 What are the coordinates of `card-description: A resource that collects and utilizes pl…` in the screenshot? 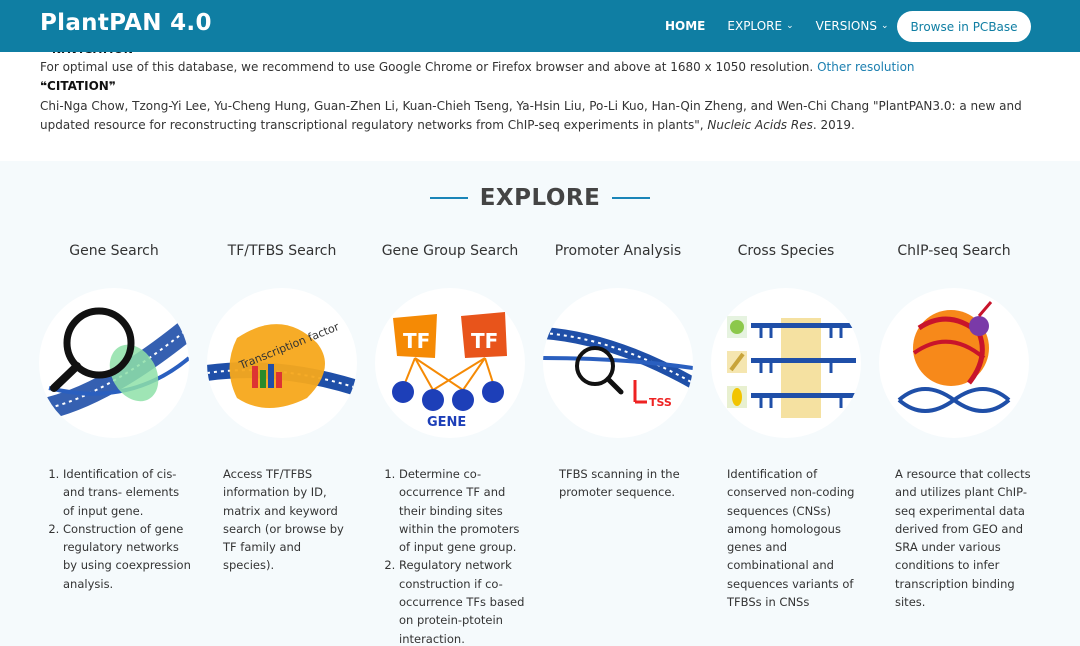 It's located at (963, 538).